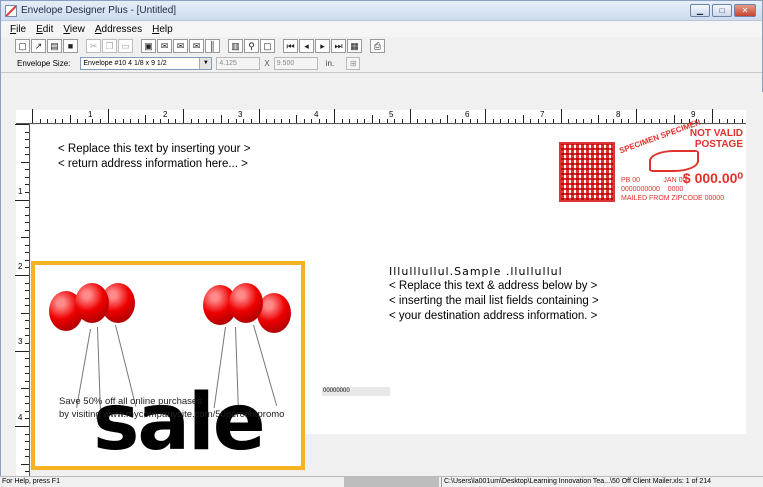  What do you see at coordinates (322, 46) in the screenshot?
I see `next-record-icon: ▸` at bounding box center [322, 46].